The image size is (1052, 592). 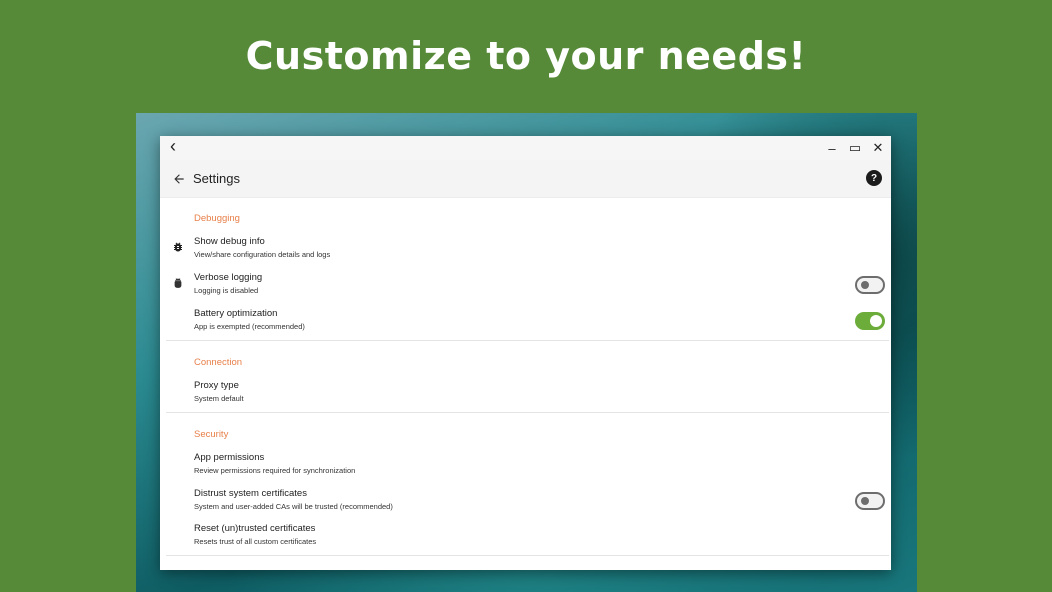 I want to click on close-icon: ✕, so click(x=878, y=147).